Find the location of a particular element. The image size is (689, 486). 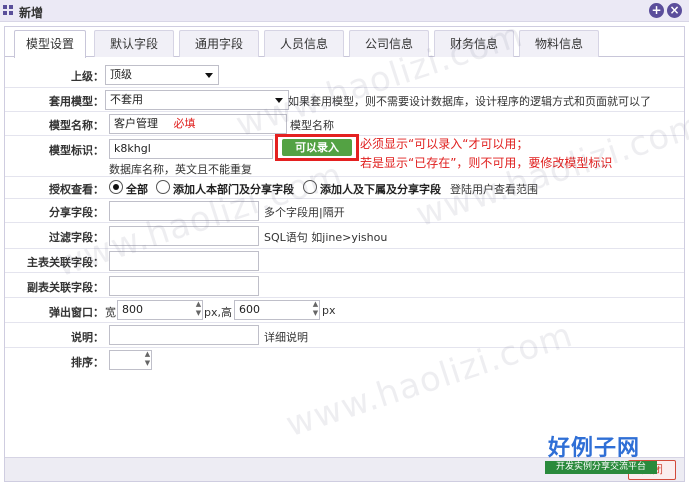

site-logo: 好例子网 开发实例分享交流平台 is located at coordinates (601, 453).